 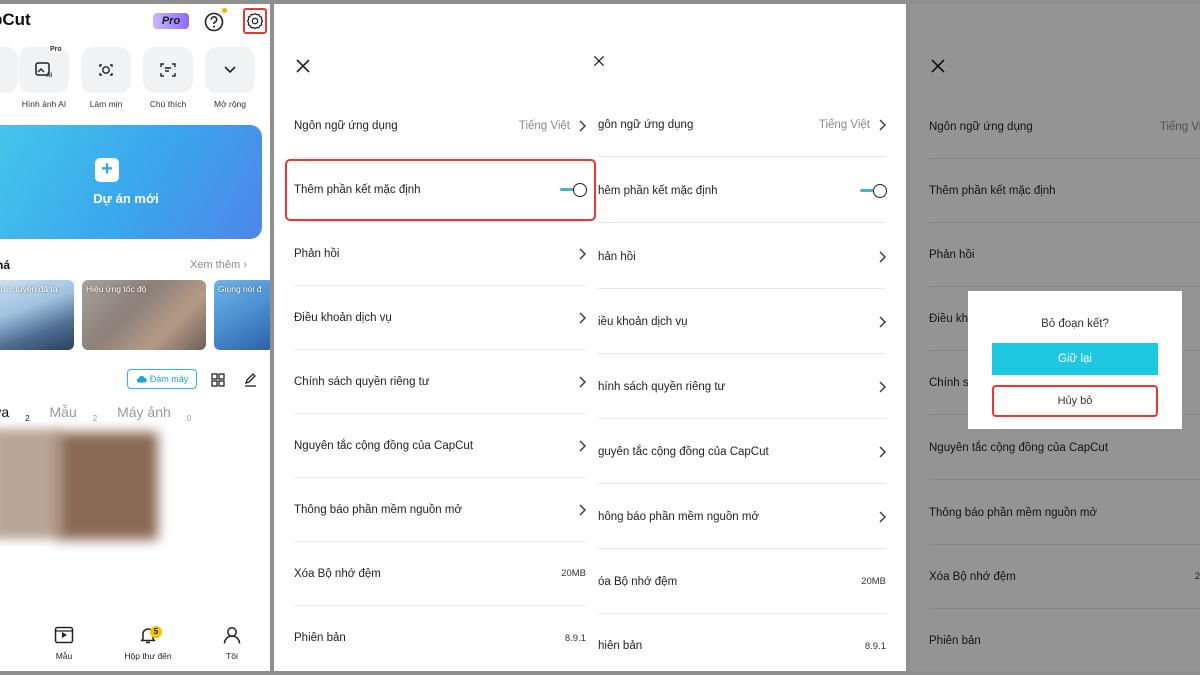 I want to click on project-tabs: ửa 2 Mẫu 2 Máy ảnh 0, so click(x=103, y=413).